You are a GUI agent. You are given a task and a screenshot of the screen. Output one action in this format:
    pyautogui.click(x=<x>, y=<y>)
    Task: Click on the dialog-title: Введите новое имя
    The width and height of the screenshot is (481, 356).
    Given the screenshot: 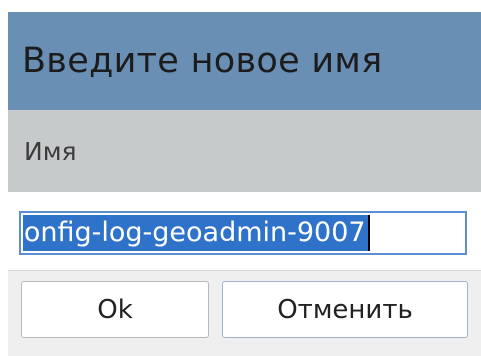 What is the action you would take?
    pyautogui.click(x=202, y=61)
    